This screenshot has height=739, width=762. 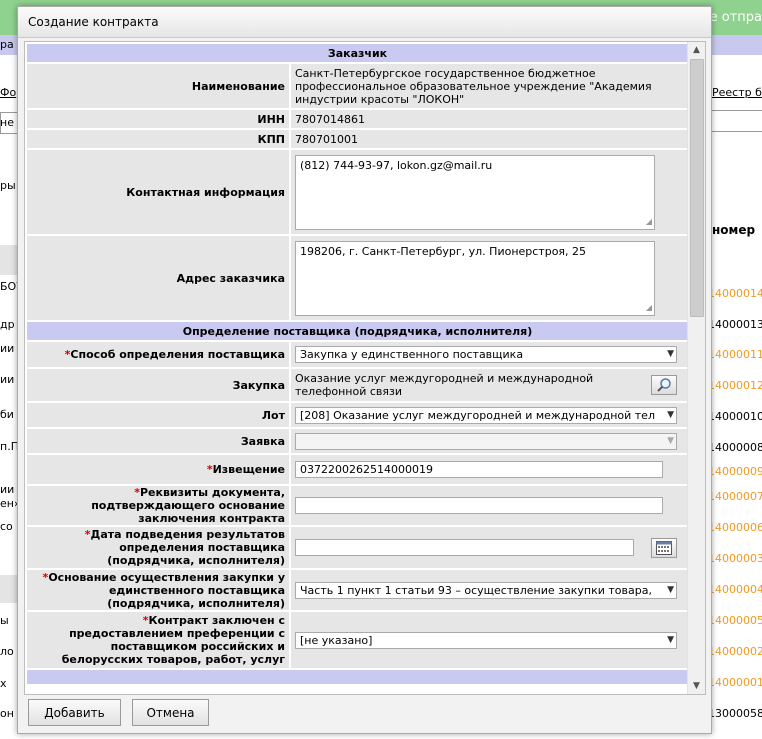 I want to click on bg-row-number: 14000014, so click(x=735, y=293).